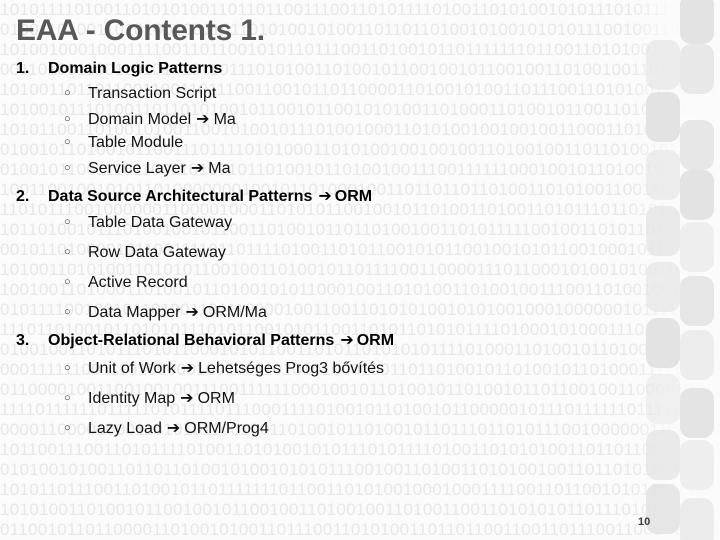 The height and width of the screenshot is (540, 720). I want to click on list-item-label: Service Layer, so click(137, 168).